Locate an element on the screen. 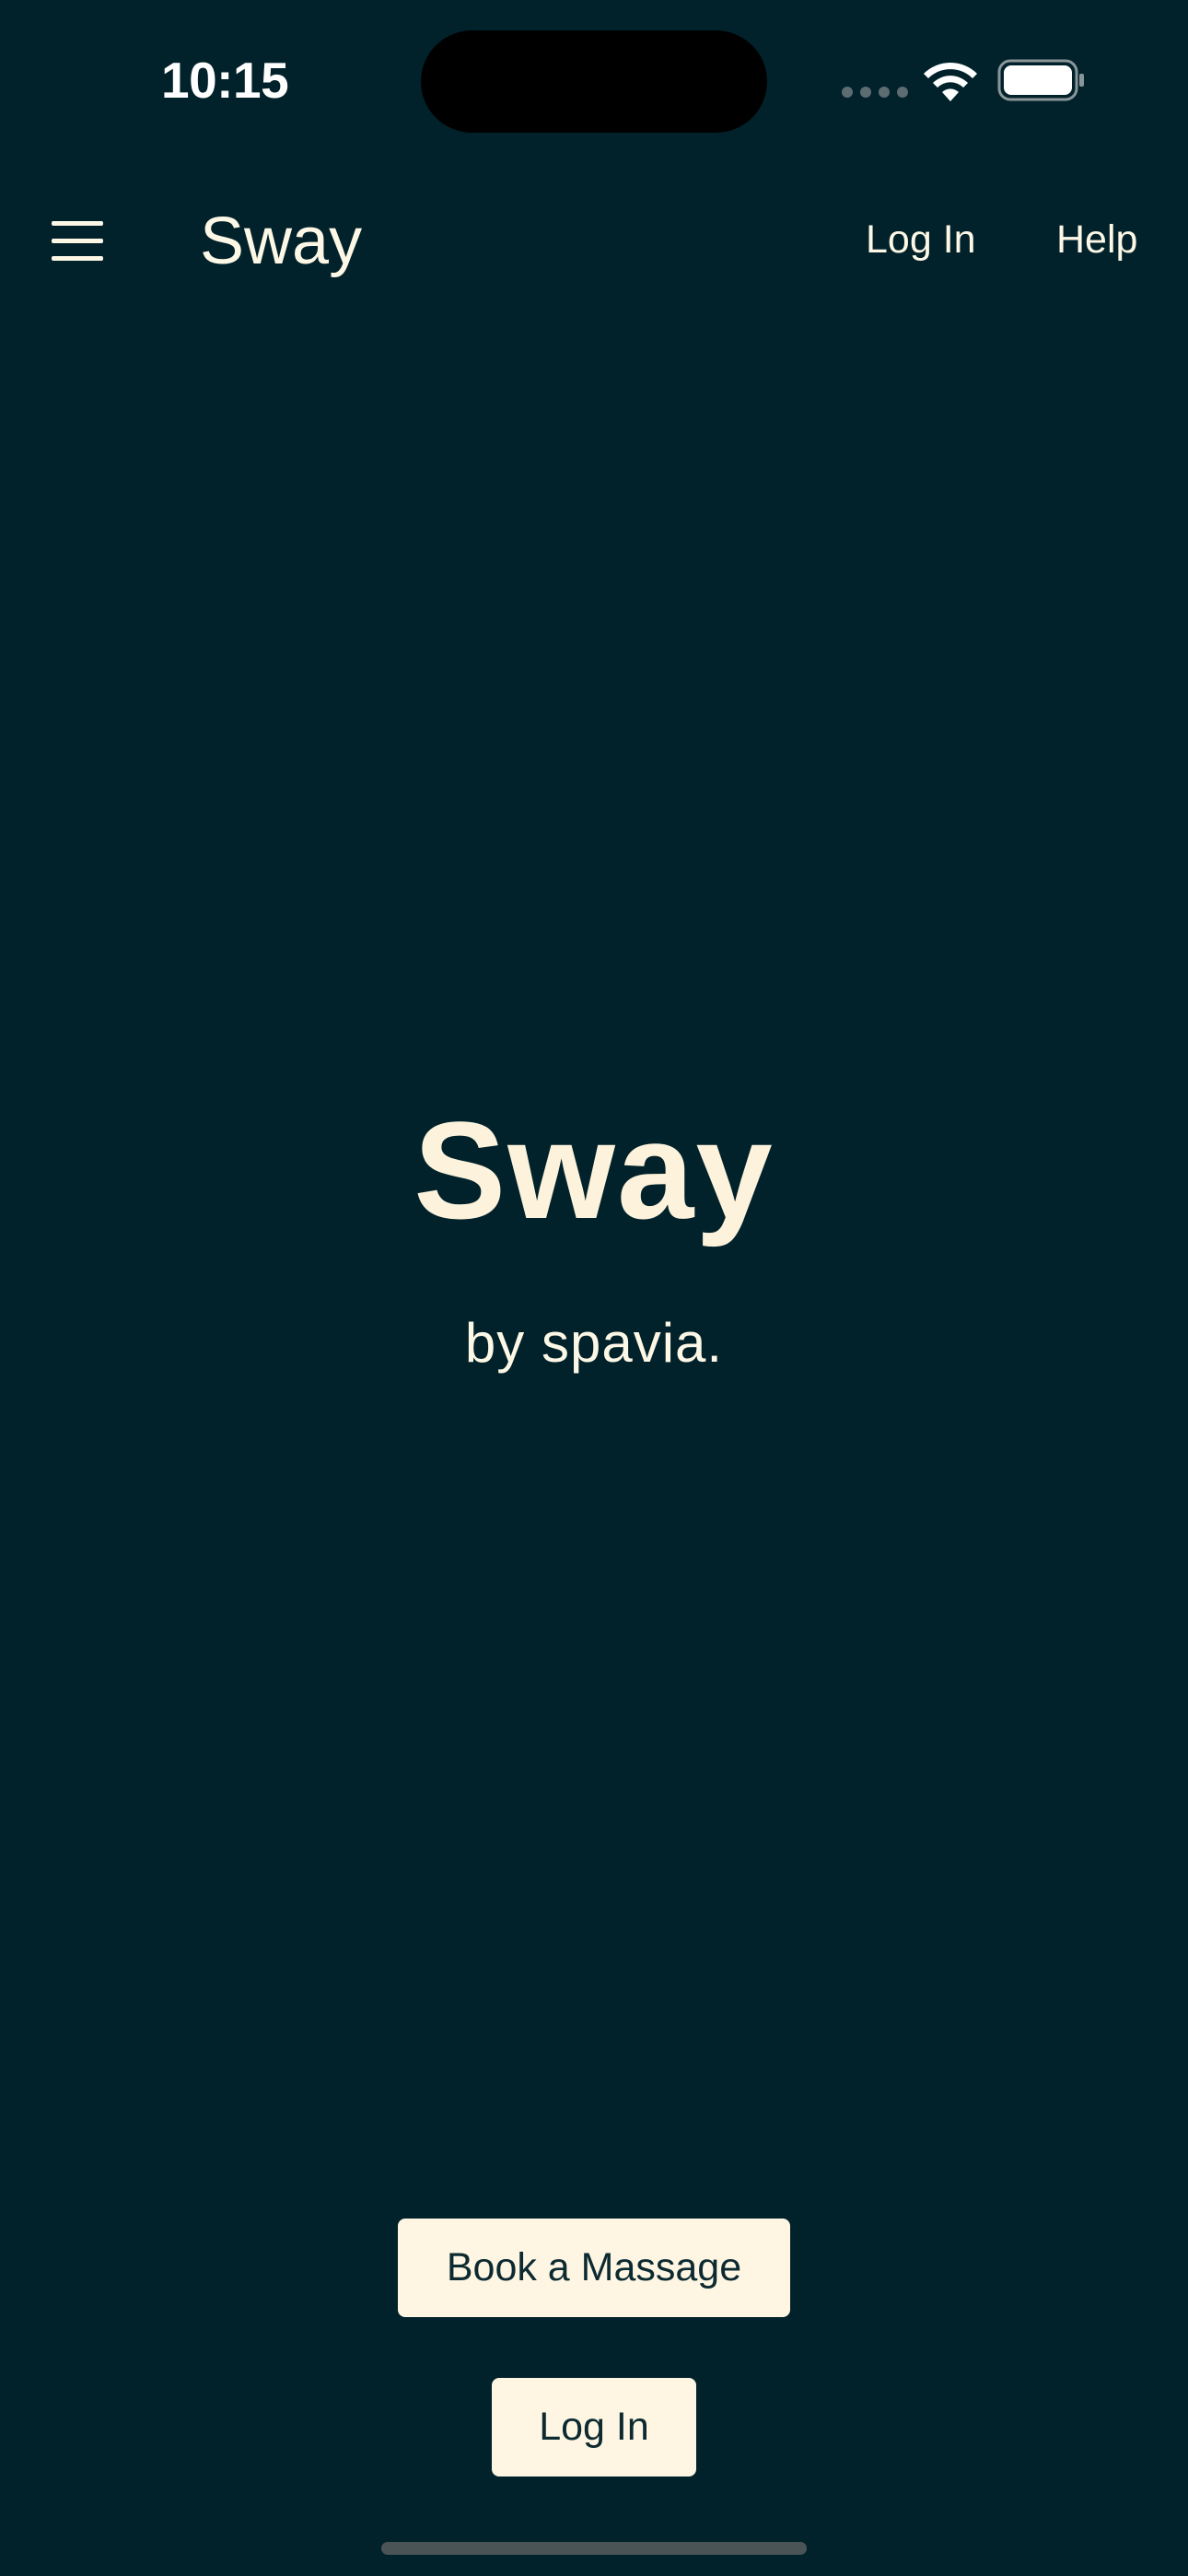 Image resolution: width=1188 pixels, height=2576 pixels. nav-help-link: Help is located at coordinates (1096, 239).